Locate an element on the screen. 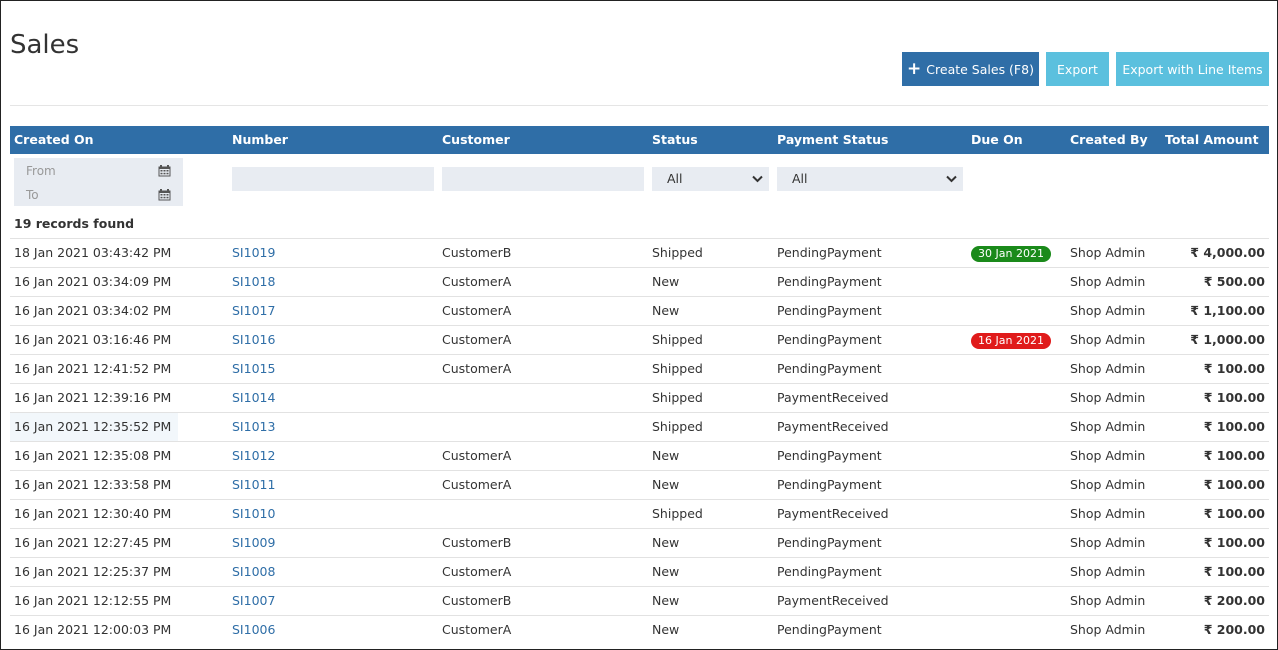  to-date-field: To is located at coordinates (32, 195).